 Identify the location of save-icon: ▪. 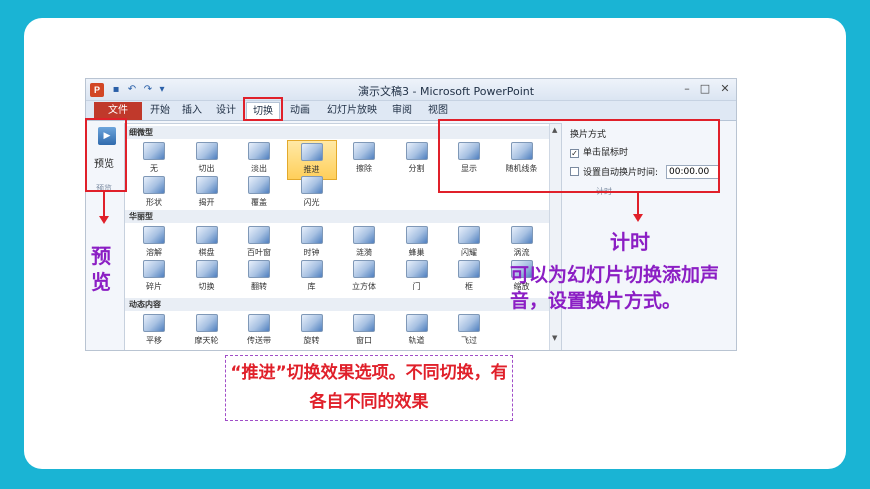
(116, 89).